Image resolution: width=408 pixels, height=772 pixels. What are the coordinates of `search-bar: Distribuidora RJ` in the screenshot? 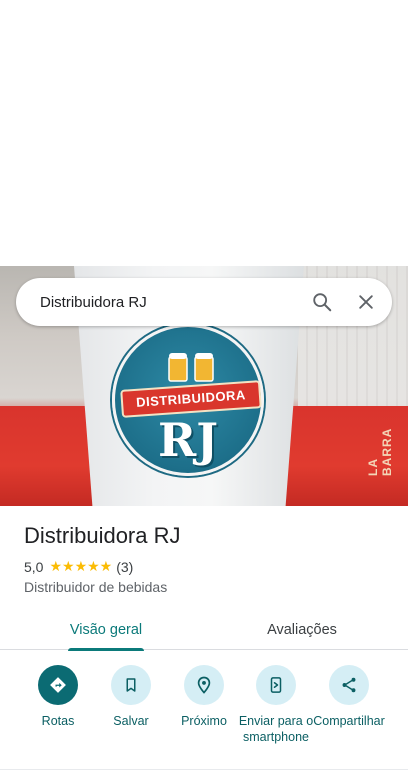 It's located at (204, 302).